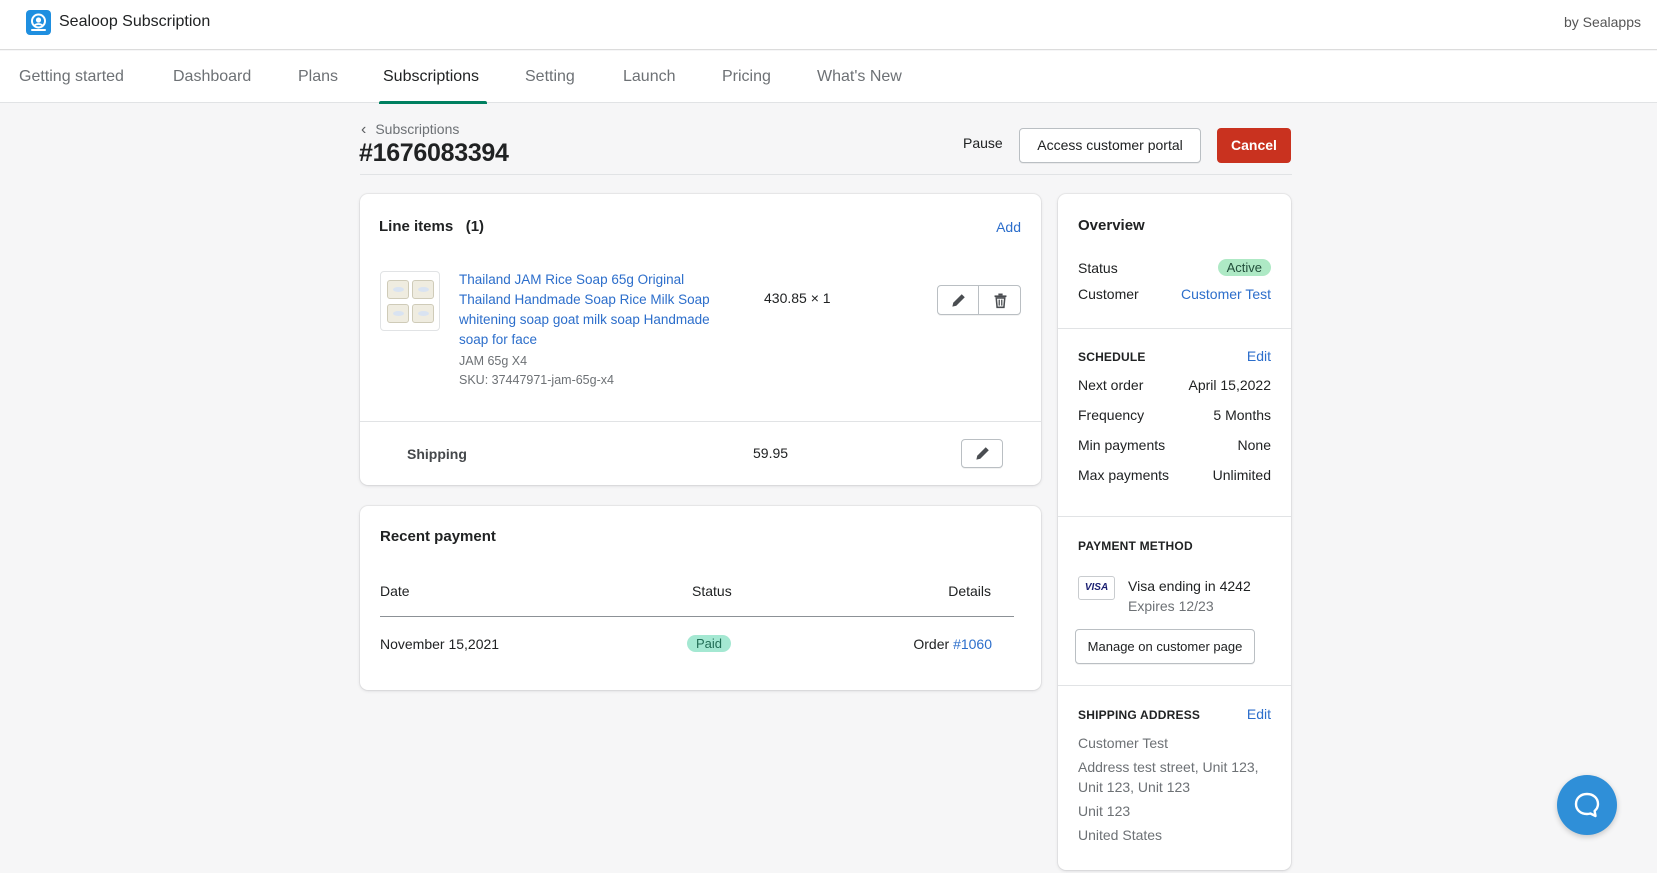  I want to click on overview-title: Overview, so click(1111, 225).